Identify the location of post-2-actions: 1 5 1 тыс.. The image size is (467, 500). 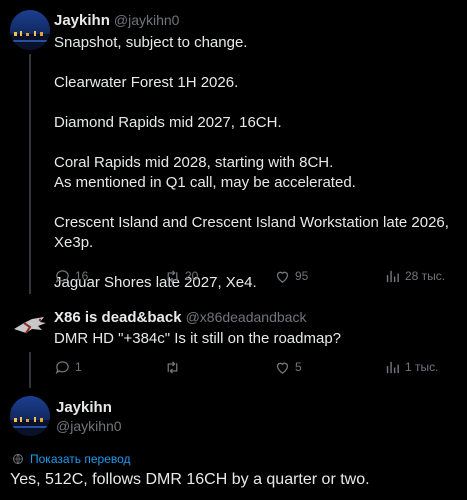
(256, 367).